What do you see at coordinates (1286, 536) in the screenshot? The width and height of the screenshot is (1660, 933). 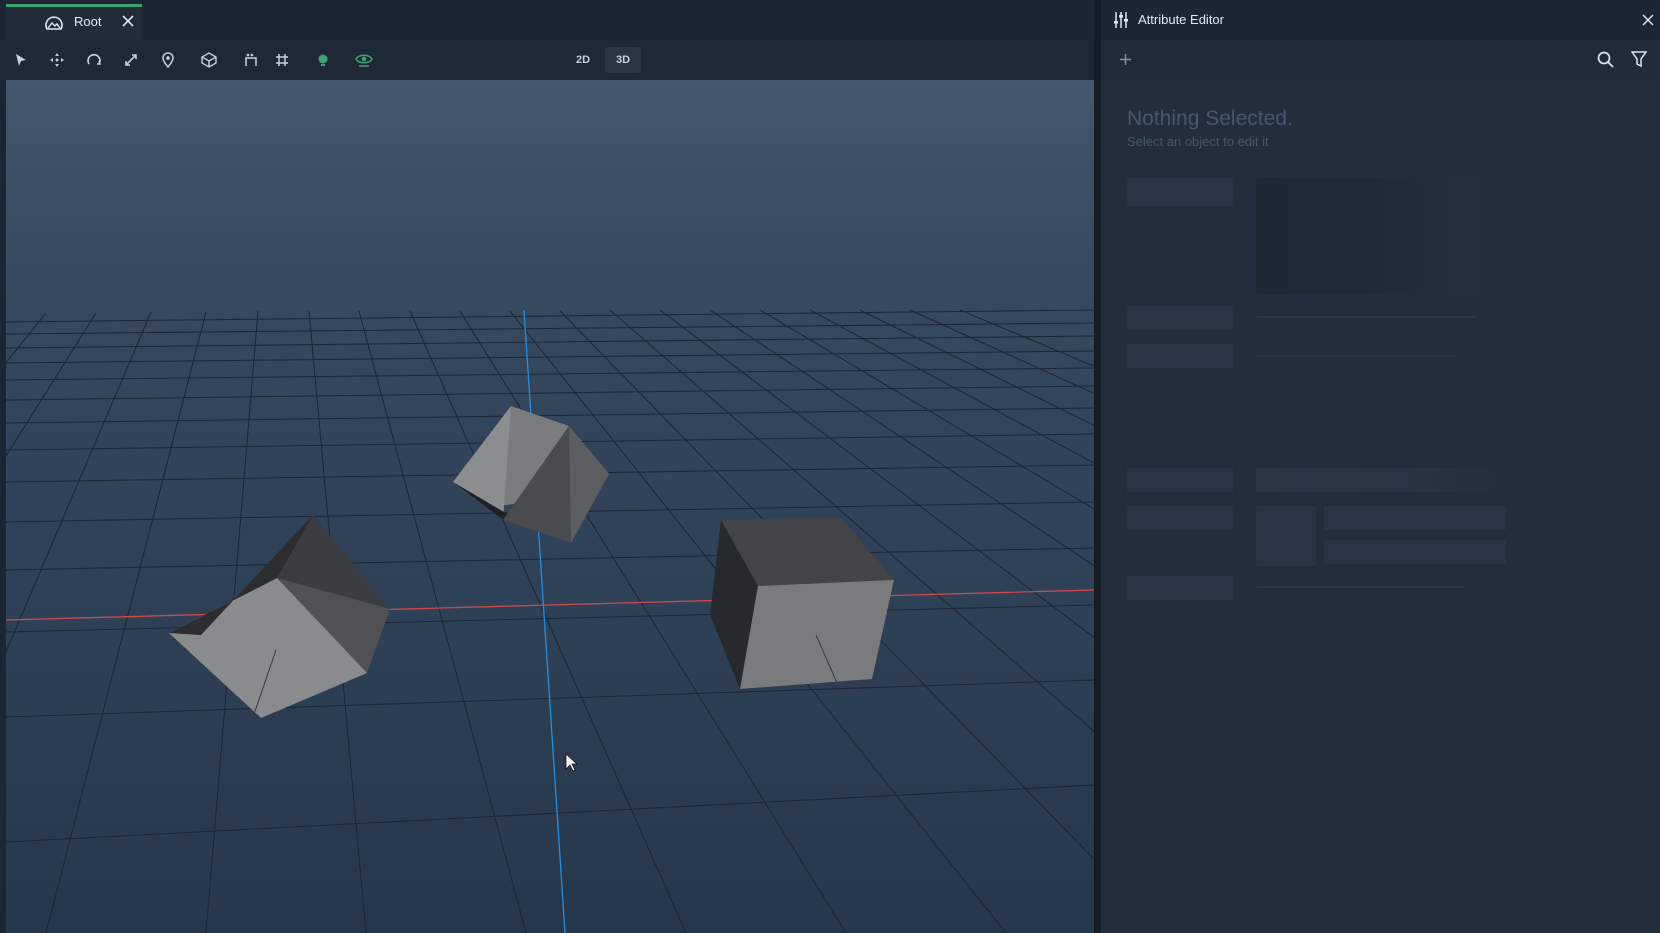 I see `placeholder-swatch` at bounding box center [1286, 536].